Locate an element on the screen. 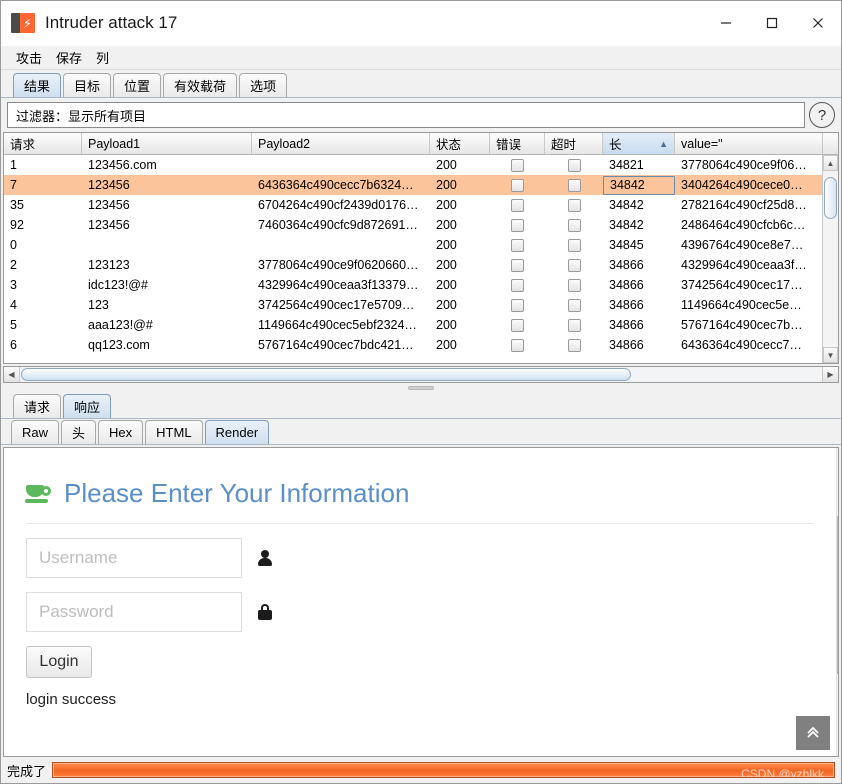  scroll-left-icon: ◀ is located at coordinates (12, 374).